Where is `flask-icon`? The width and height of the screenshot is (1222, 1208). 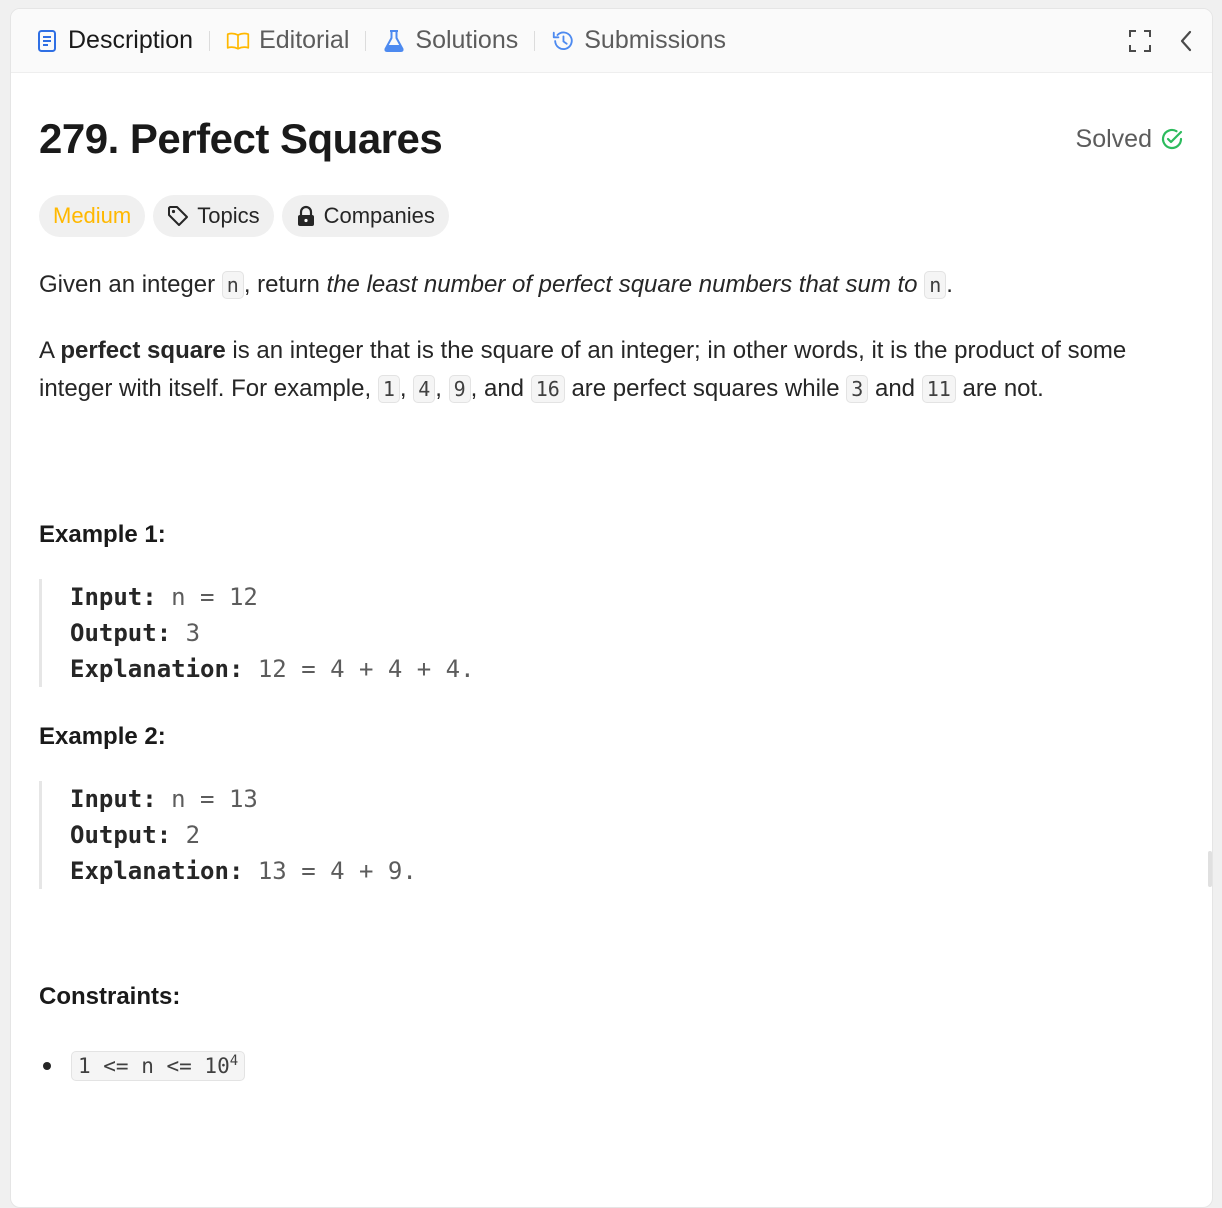
flask-icon is located at coordinates (394, 41).